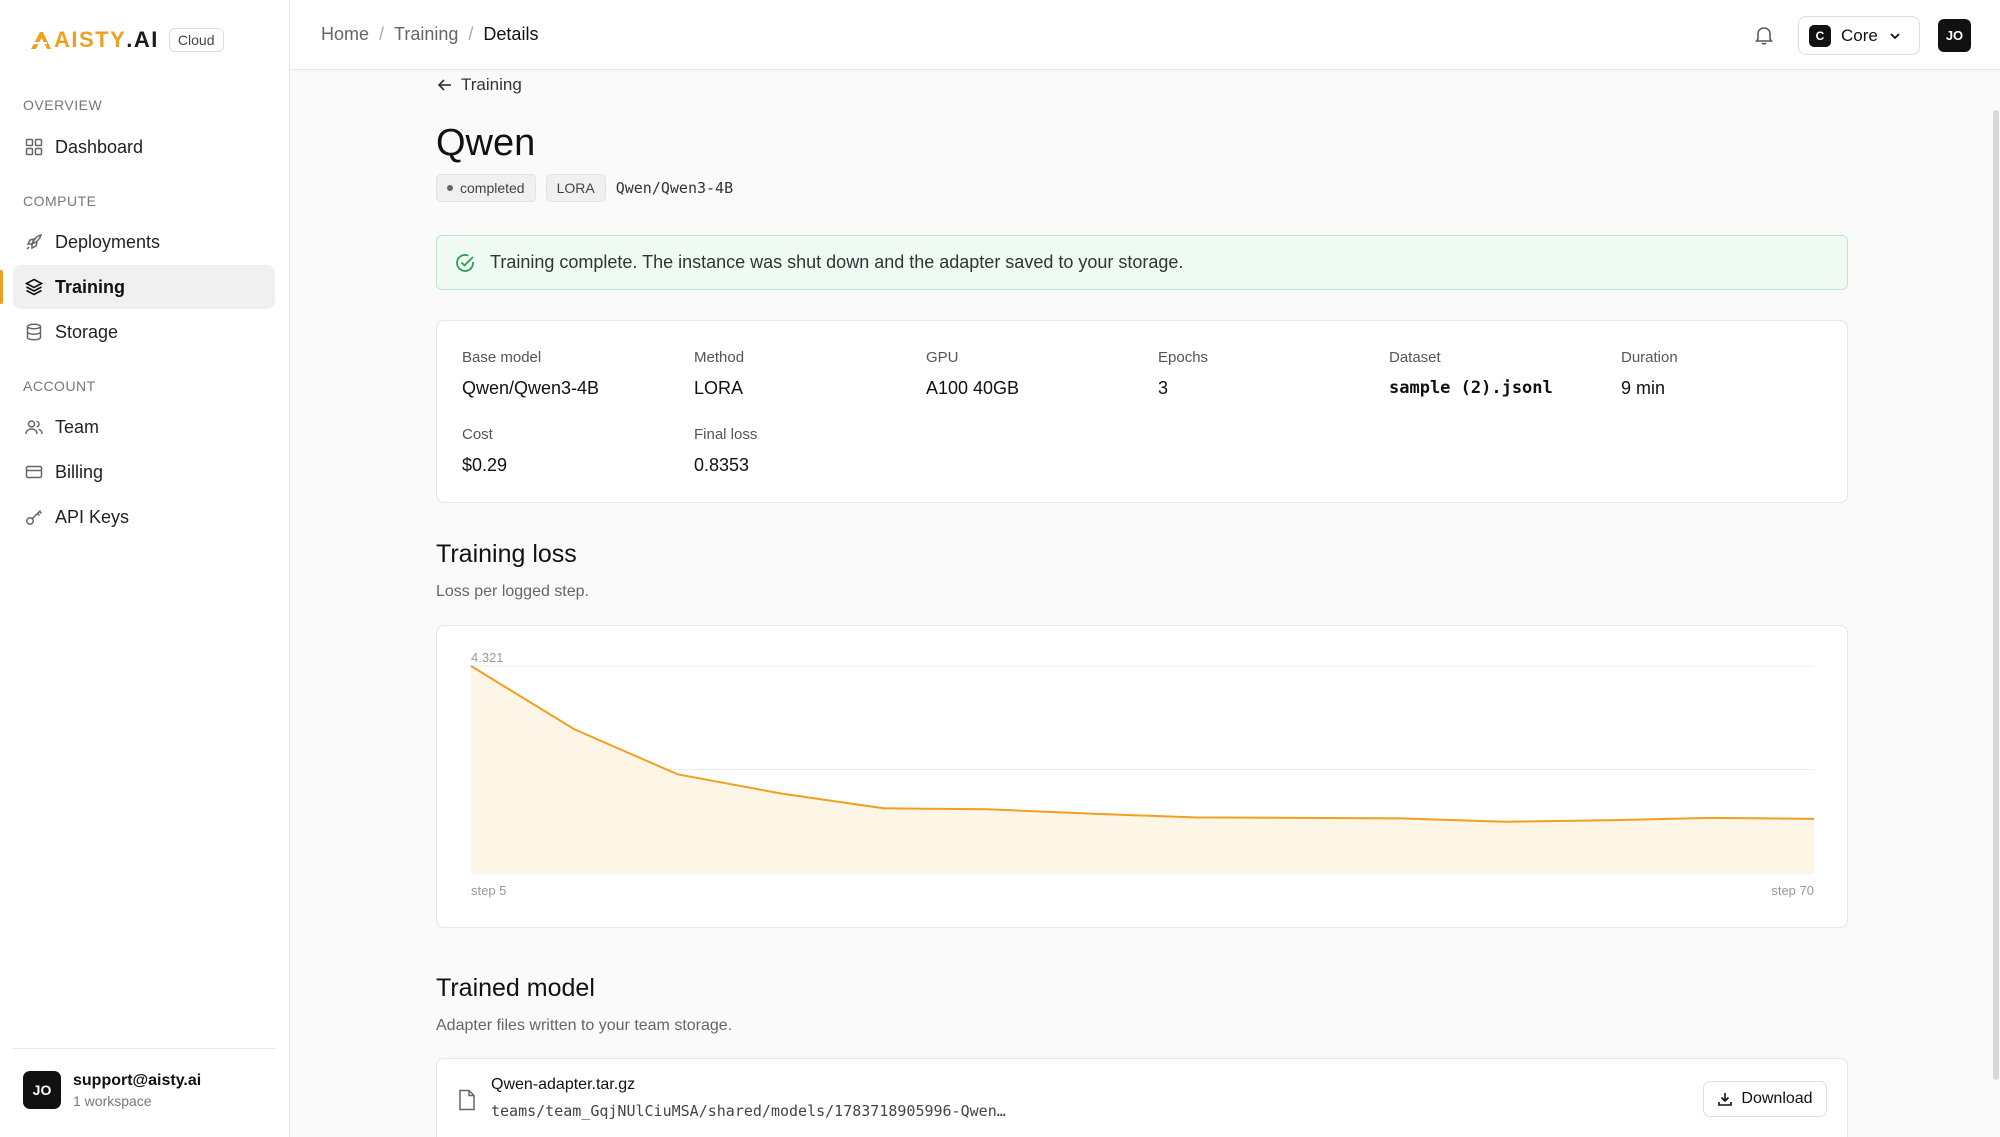 This screenshot has width=2000, height=1137. I want to click on key-icon, so click(34, 517).